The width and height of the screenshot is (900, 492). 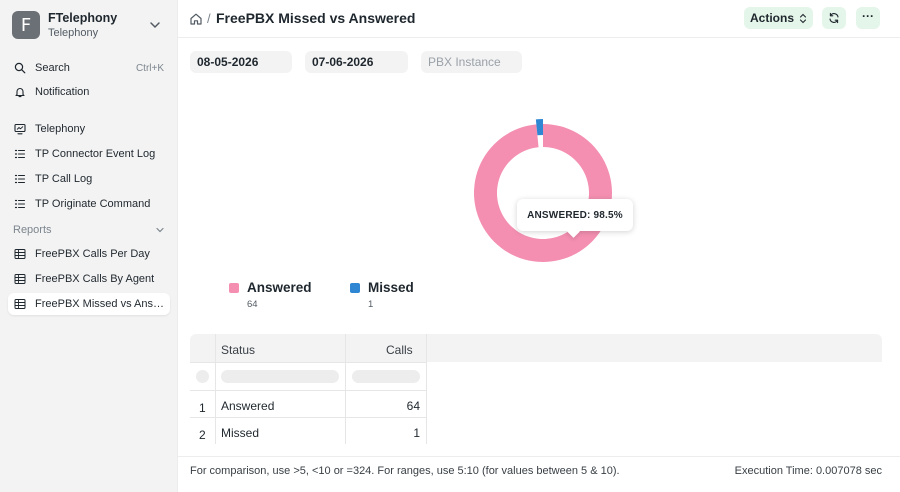 What do you see at coordinates (413, 406) in the screenshot?
I see `table-cell-calls: 64` at bounding box center [413, 406].